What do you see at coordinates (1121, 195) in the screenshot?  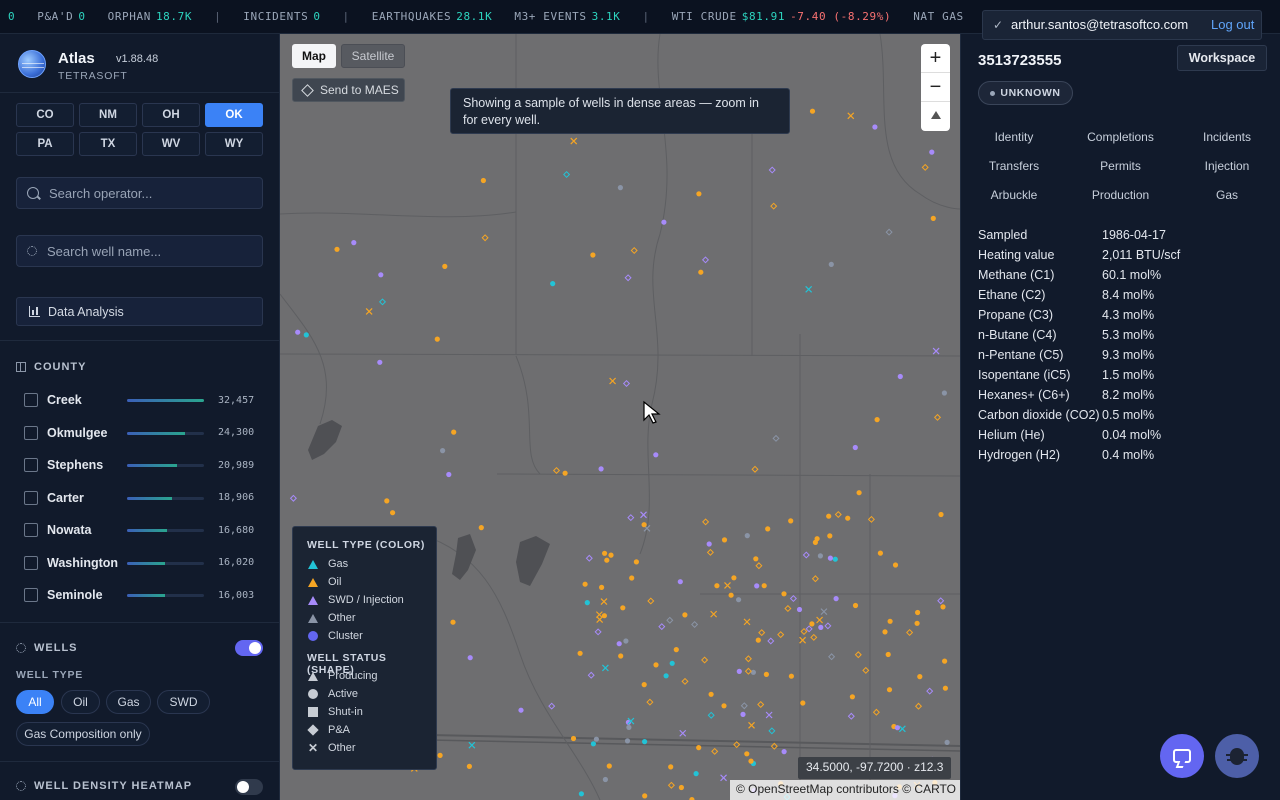 I see `tab-production: Production` at bounding box center [1121, 195].